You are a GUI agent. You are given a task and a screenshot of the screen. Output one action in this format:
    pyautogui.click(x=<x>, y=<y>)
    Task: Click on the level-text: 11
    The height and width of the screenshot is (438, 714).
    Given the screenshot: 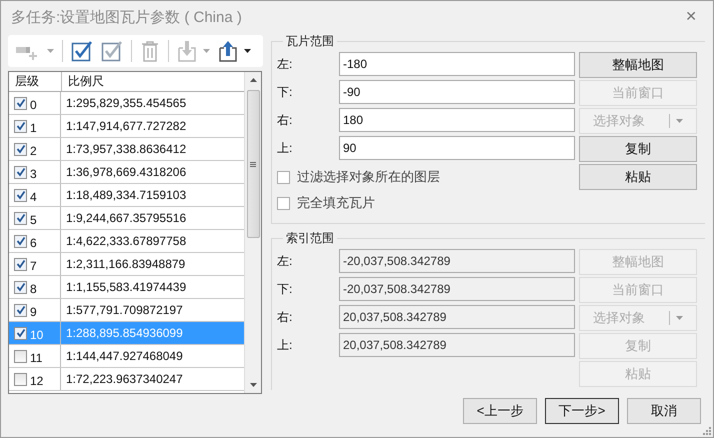 What is the action you would take?
    pyautogui.click(x=36, y=357)
    